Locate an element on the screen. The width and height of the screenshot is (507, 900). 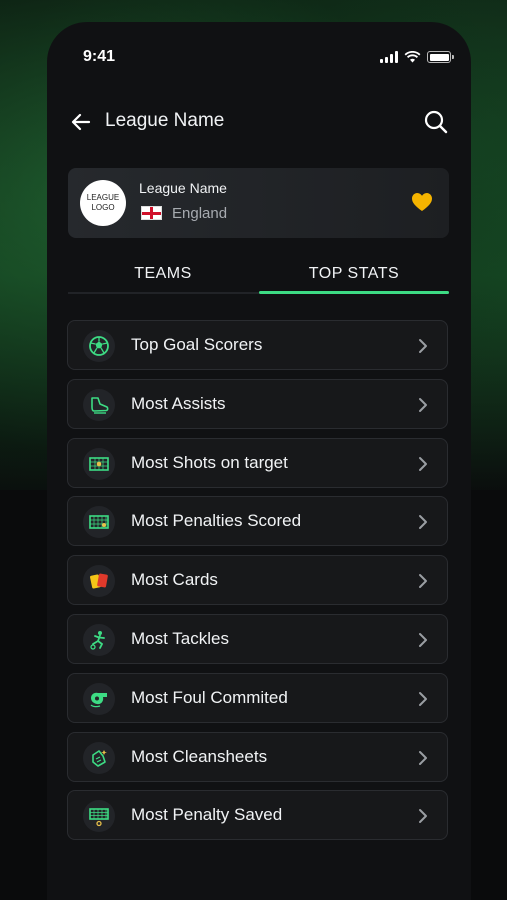
stat-row-most-shots-on-target: Most Shots on target is located at coordinates (257, 462).